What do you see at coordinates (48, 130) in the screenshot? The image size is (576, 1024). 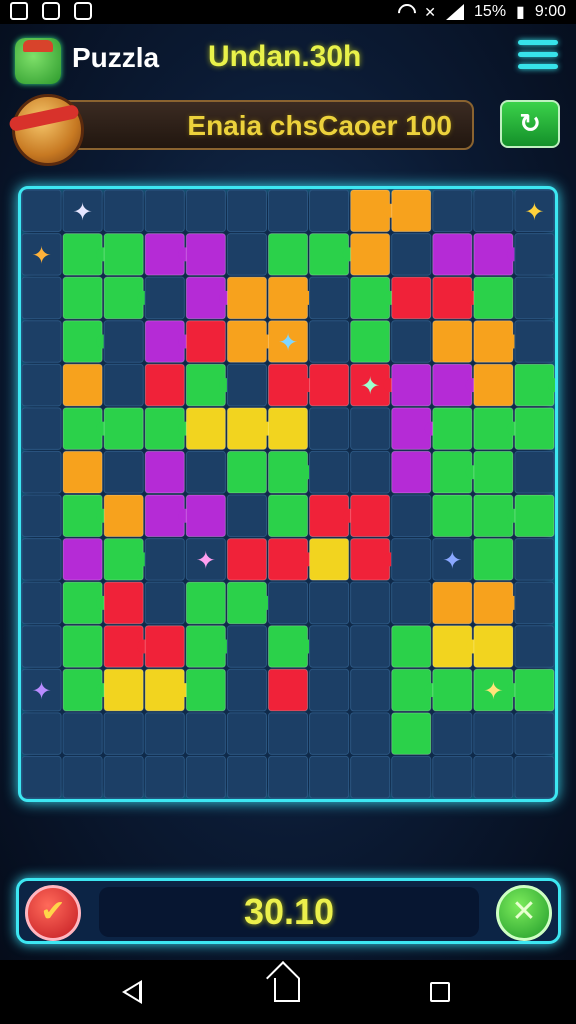 I see `mascot-avatar` at bounding box center [48, 130].